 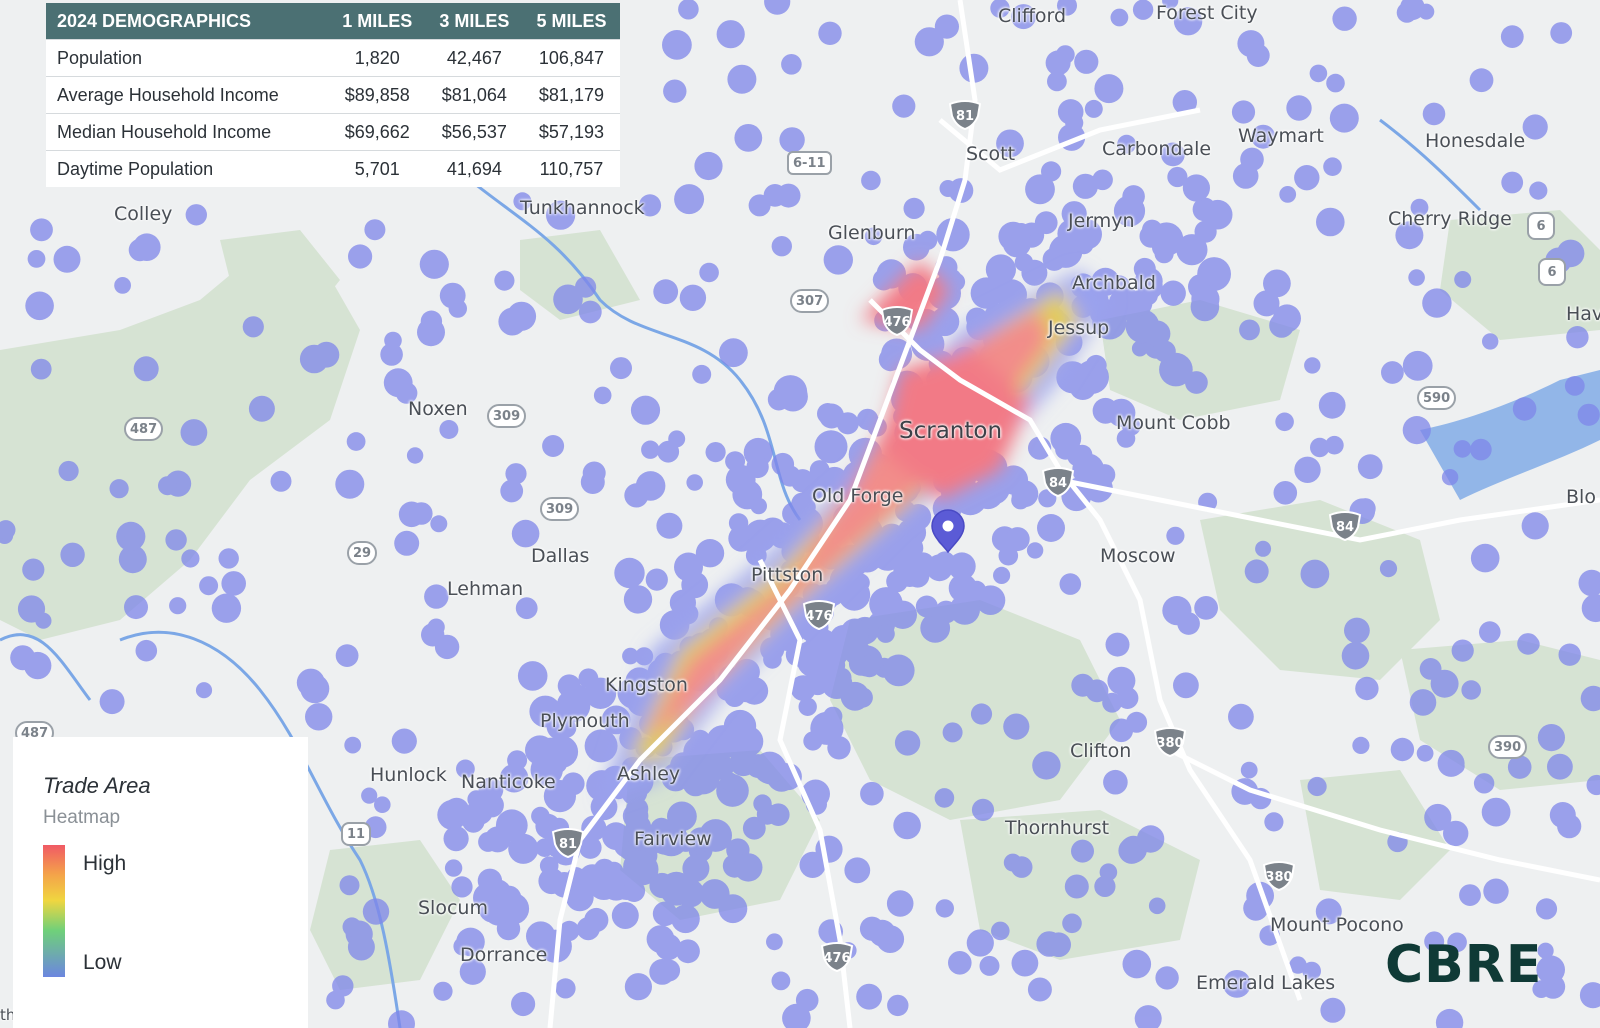 What do you see at coordinates (474, 58) in the screenshot?
I see `row-value-3-miles: 42,467` at bounding box center [474, 58].